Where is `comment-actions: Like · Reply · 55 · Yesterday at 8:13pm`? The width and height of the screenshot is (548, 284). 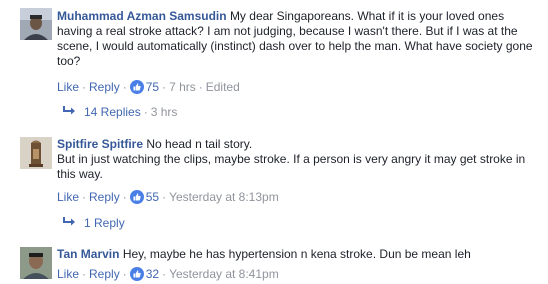
comment-actions: Like · Reply · 55 · Yesterday at 8:13pm is located at coordinates (168, 197).